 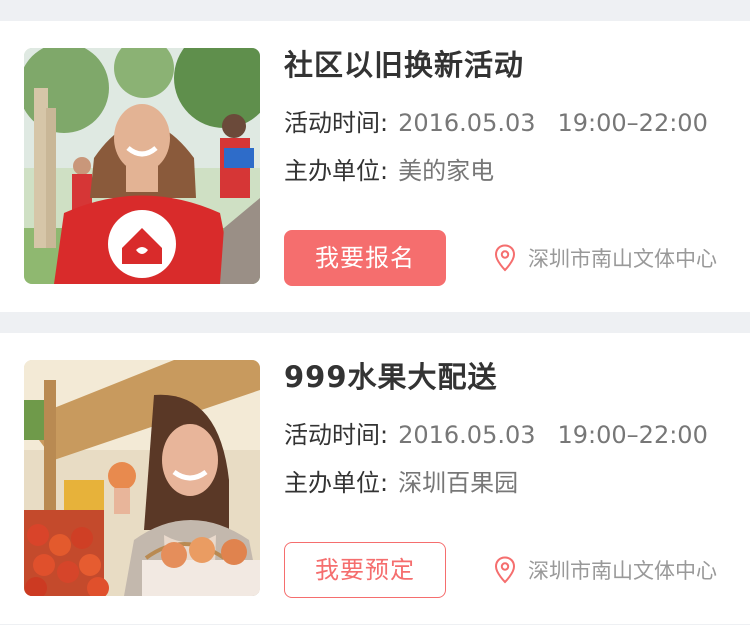 What do you see at coordinates (404, 65) in the screenshot?
I see `event-title: 社区以旧换新活动` at bounding box center [404, 65].